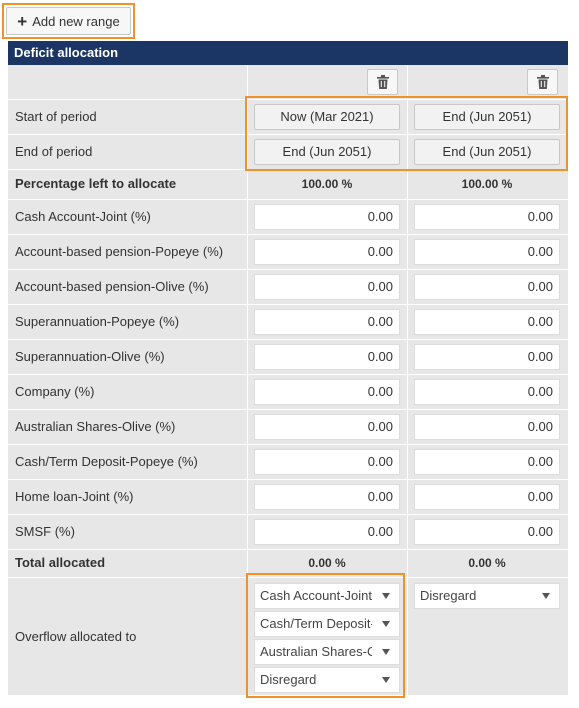 This screenshot has height=708, width=579. What do you see at coordinates (76, 21) in the screenshot?
I see `add-new-range-label: Add new range` at bounding box center [76, 21].